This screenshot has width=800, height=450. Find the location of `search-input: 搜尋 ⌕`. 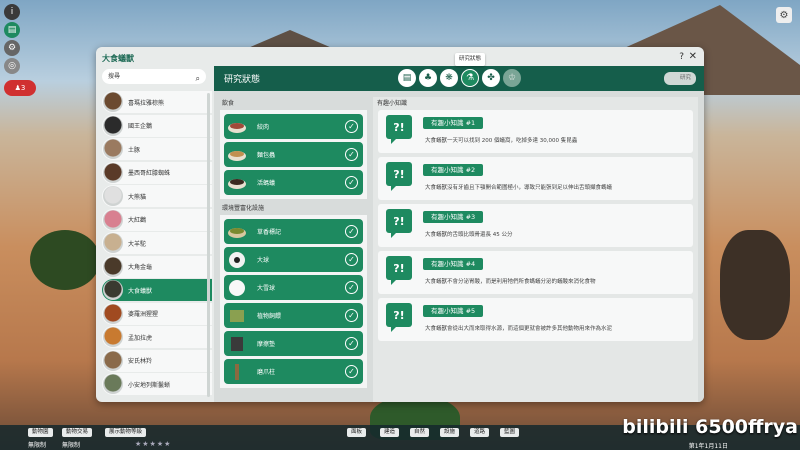

search-input: 搜尋 ⌕ is located at coordinates (154, 76).